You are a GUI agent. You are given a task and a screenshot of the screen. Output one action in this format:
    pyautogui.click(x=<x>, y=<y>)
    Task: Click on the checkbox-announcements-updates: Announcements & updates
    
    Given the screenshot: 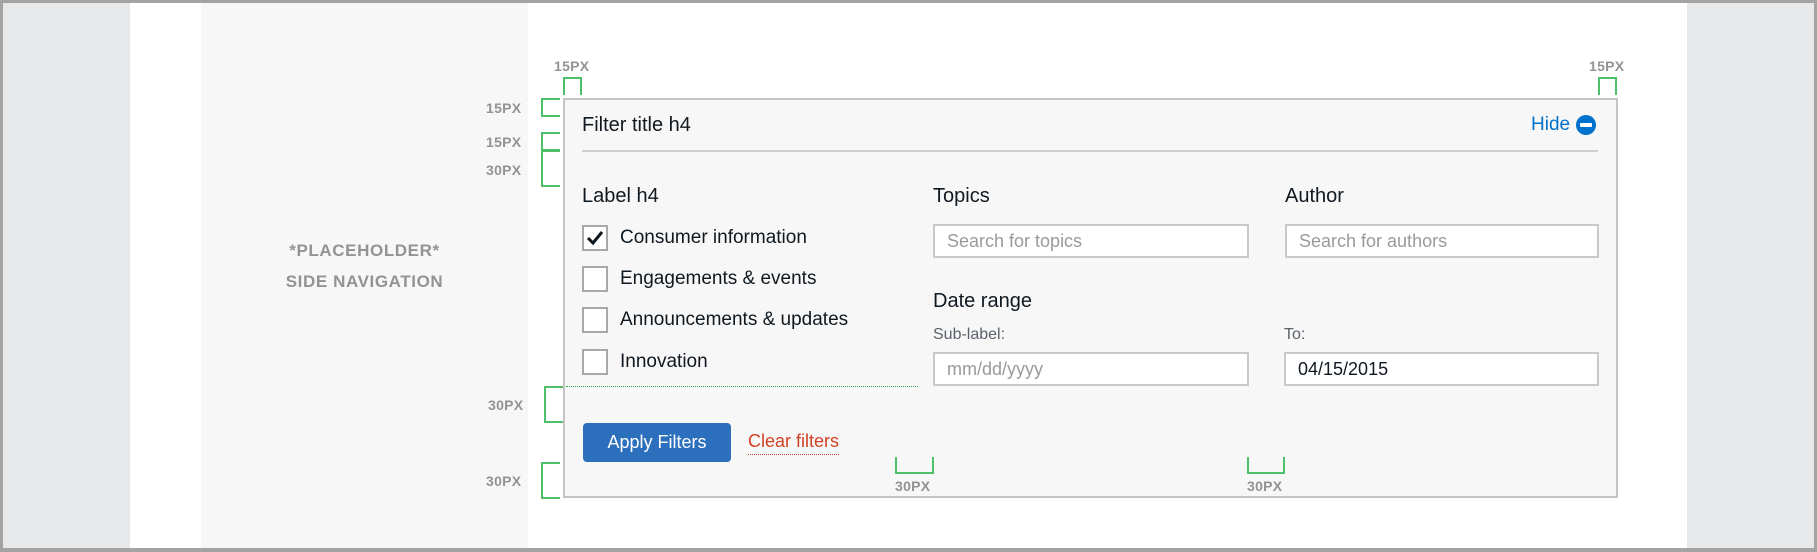 What is the action you would take?
    pyautogui.click(x=715, y=320)
    